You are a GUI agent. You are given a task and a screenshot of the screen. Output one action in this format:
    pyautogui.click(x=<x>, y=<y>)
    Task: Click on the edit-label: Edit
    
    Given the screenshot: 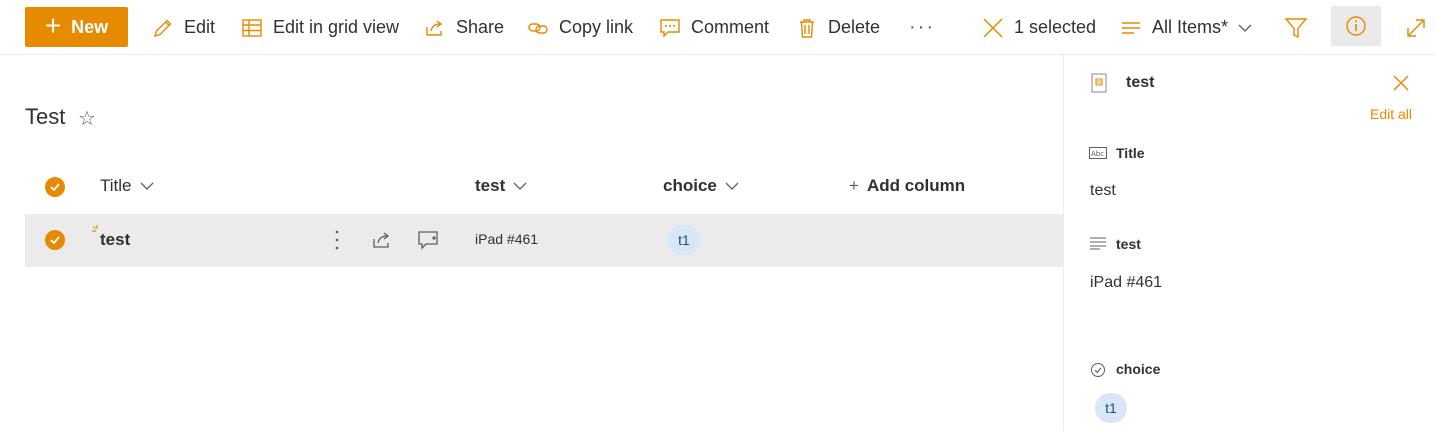 What is the action you would take?
    pyautogui.click(x=200, y=27)
    